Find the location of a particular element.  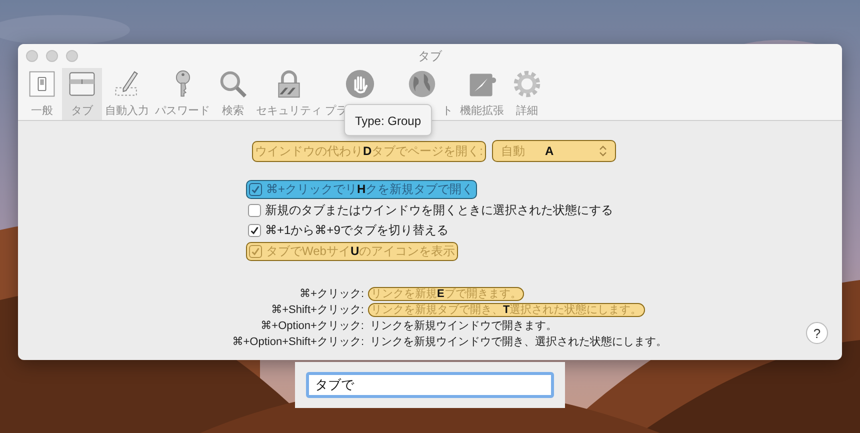

shortcut-description: リンクを新規ウインドウで開きます。 is located at coordinates (463, 326).